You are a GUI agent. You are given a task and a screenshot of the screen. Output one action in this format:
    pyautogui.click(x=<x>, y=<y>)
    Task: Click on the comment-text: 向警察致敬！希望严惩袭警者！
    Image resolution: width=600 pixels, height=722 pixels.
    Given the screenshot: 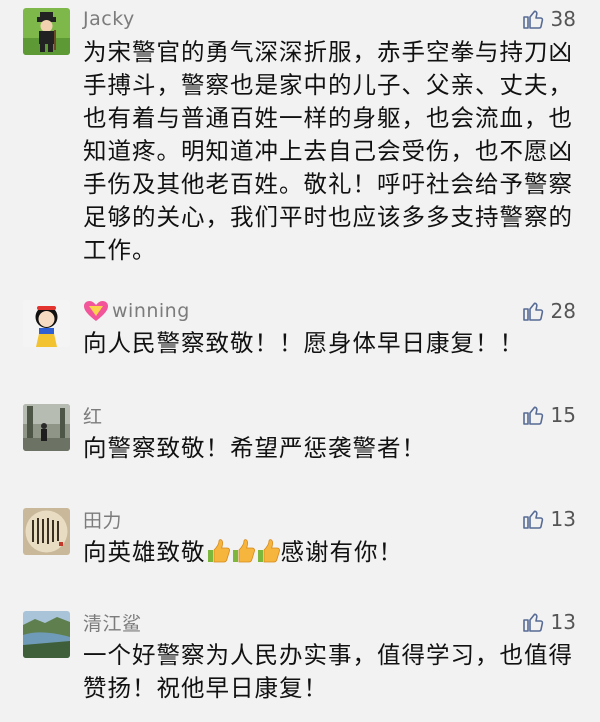 What is the action you would take?
    pyautogui.click(x=254, y=448)
    